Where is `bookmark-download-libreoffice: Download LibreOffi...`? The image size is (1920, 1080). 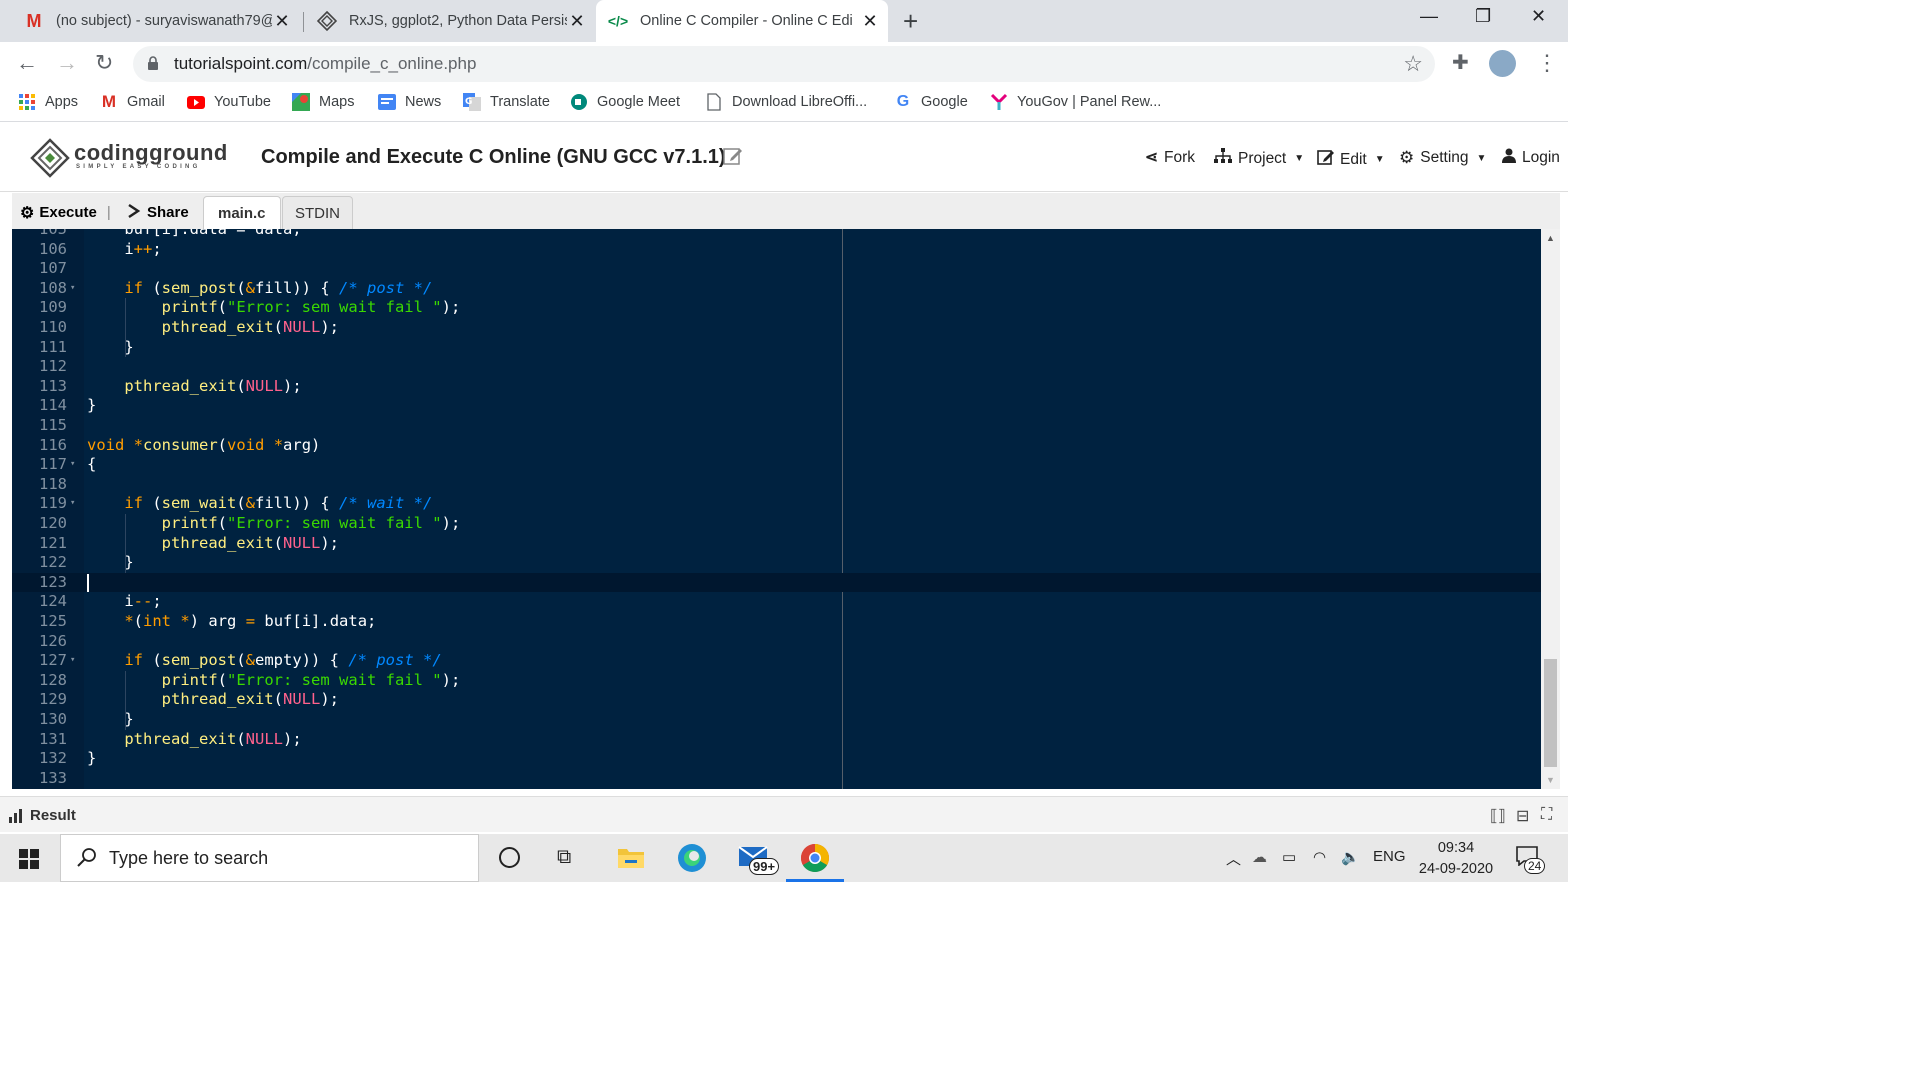
bookmark-download-libreoffice: Download LibreOffi... is located at coordinates (786, 102).